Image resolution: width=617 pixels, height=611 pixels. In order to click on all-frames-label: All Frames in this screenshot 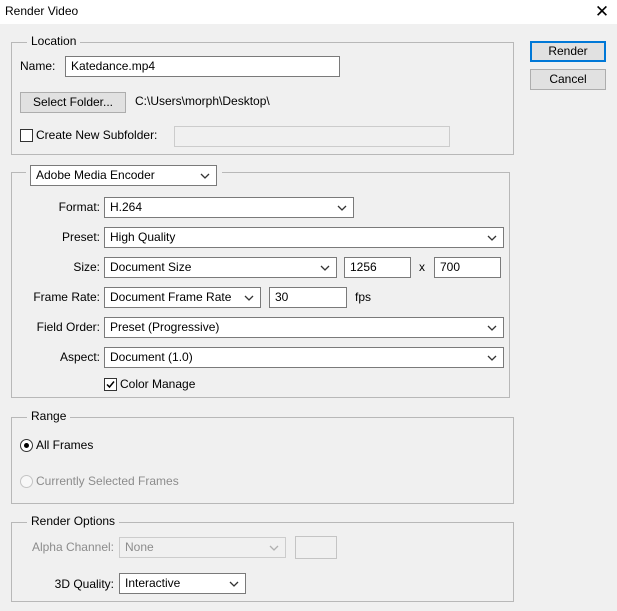, I will do `click(65, 445)`.